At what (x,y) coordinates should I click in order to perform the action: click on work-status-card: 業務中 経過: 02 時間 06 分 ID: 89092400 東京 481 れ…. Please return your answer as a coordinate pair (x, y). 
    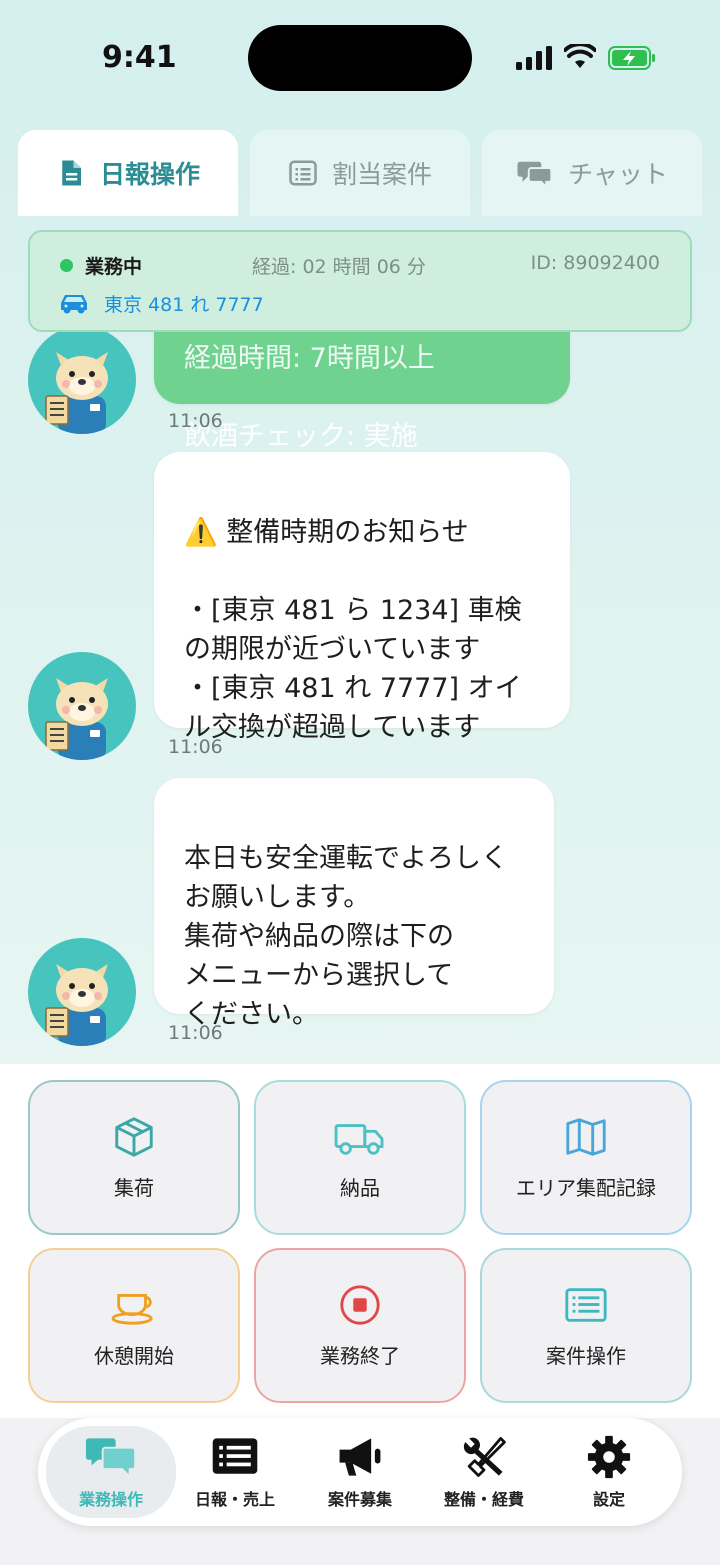
    Looking at the image, I should click on (360, 281).